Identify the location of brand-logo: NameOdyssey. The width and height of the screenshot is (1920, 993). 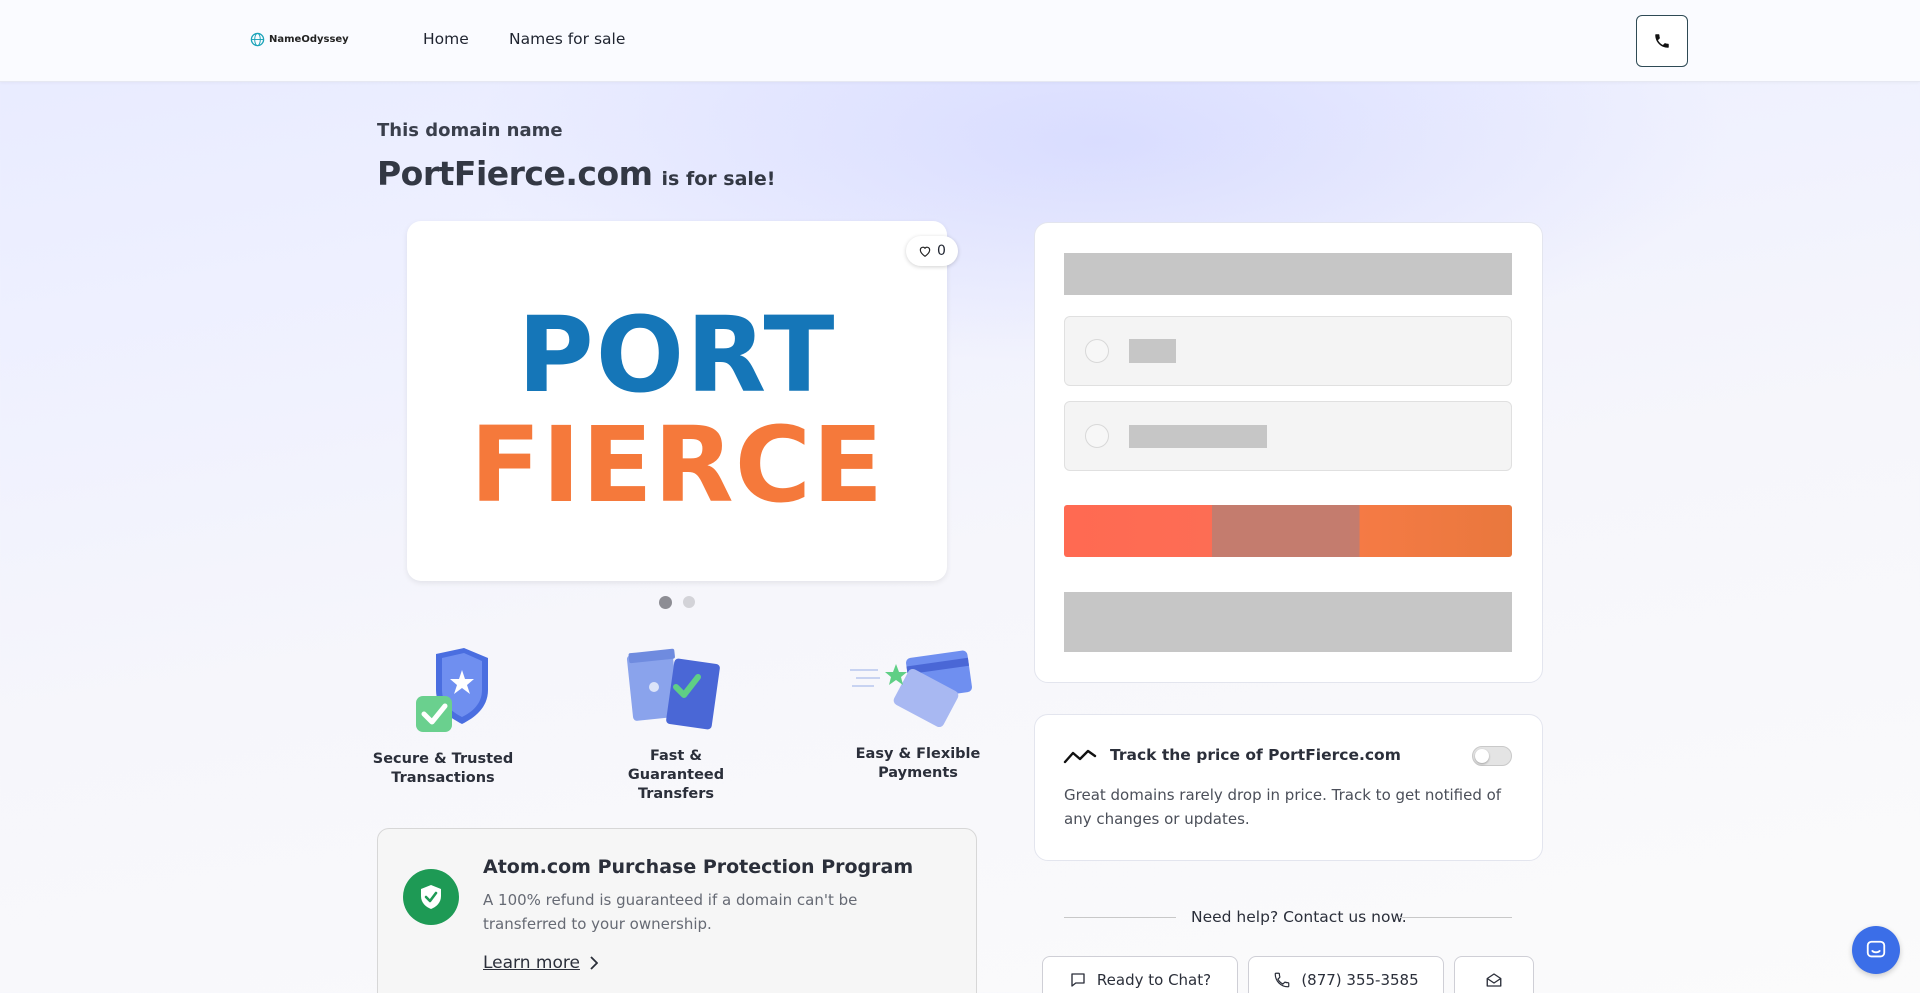
(299, 39).